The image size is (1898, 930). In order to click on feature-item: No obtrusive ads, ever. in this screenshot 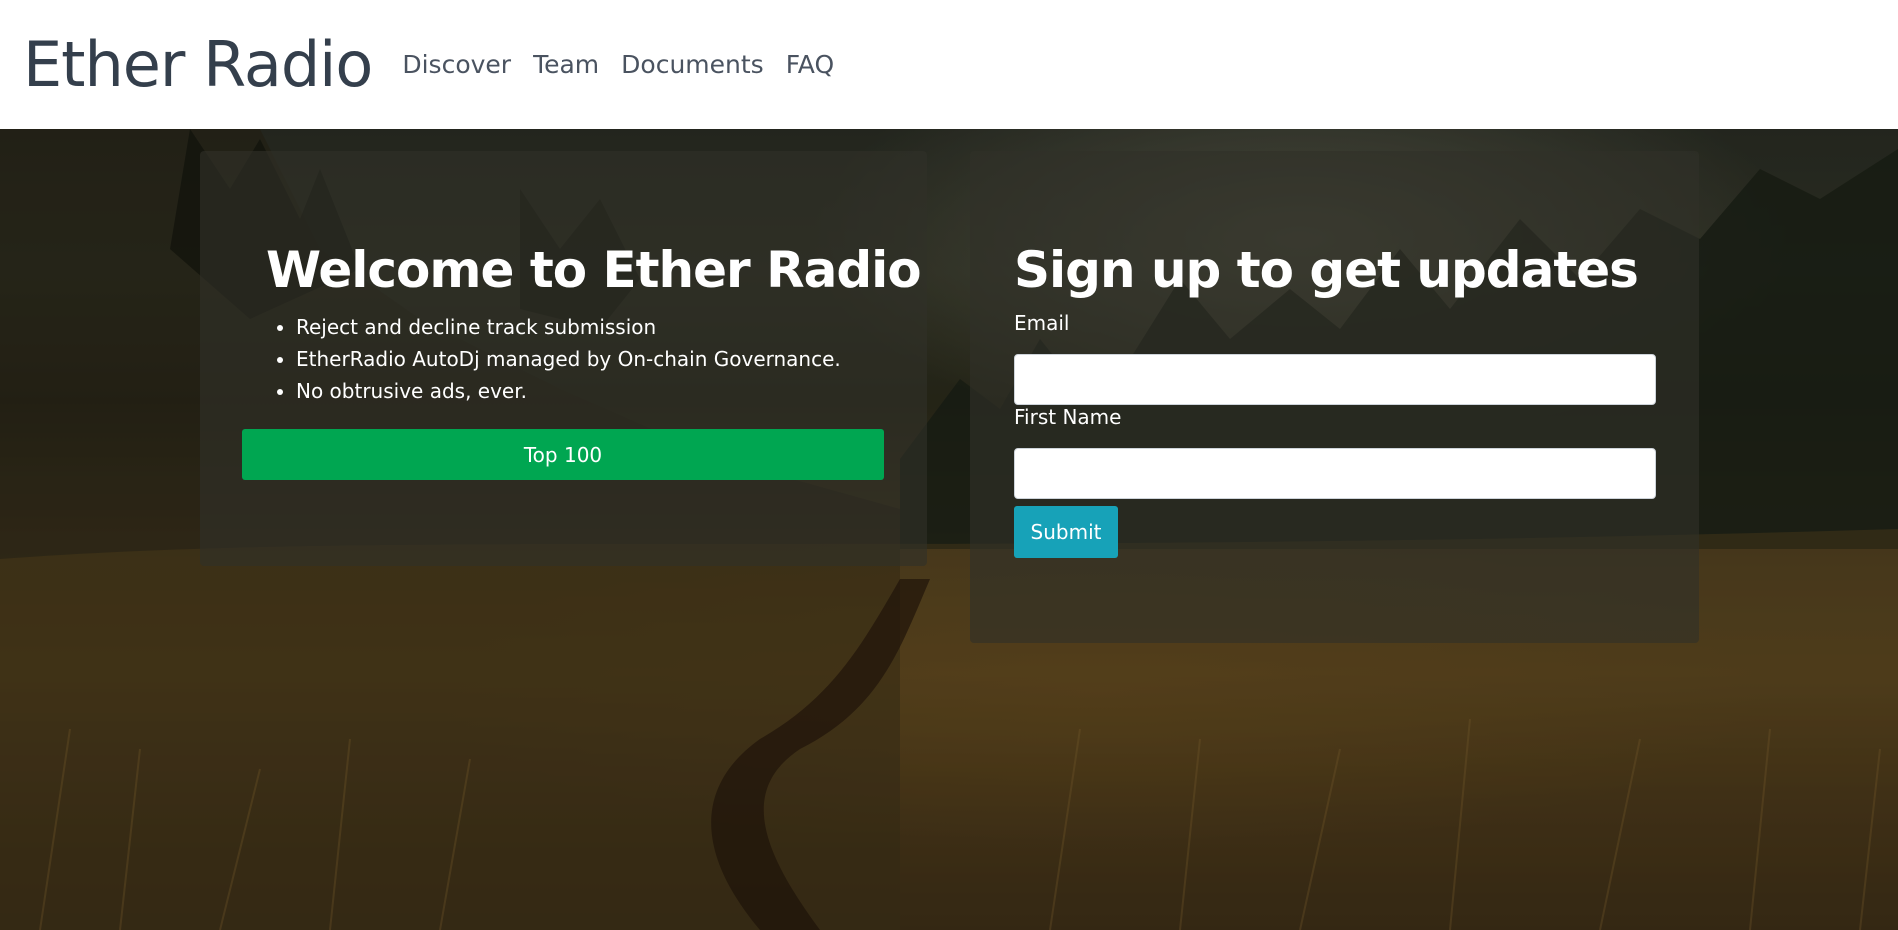, I will do `click(568, 391)`.